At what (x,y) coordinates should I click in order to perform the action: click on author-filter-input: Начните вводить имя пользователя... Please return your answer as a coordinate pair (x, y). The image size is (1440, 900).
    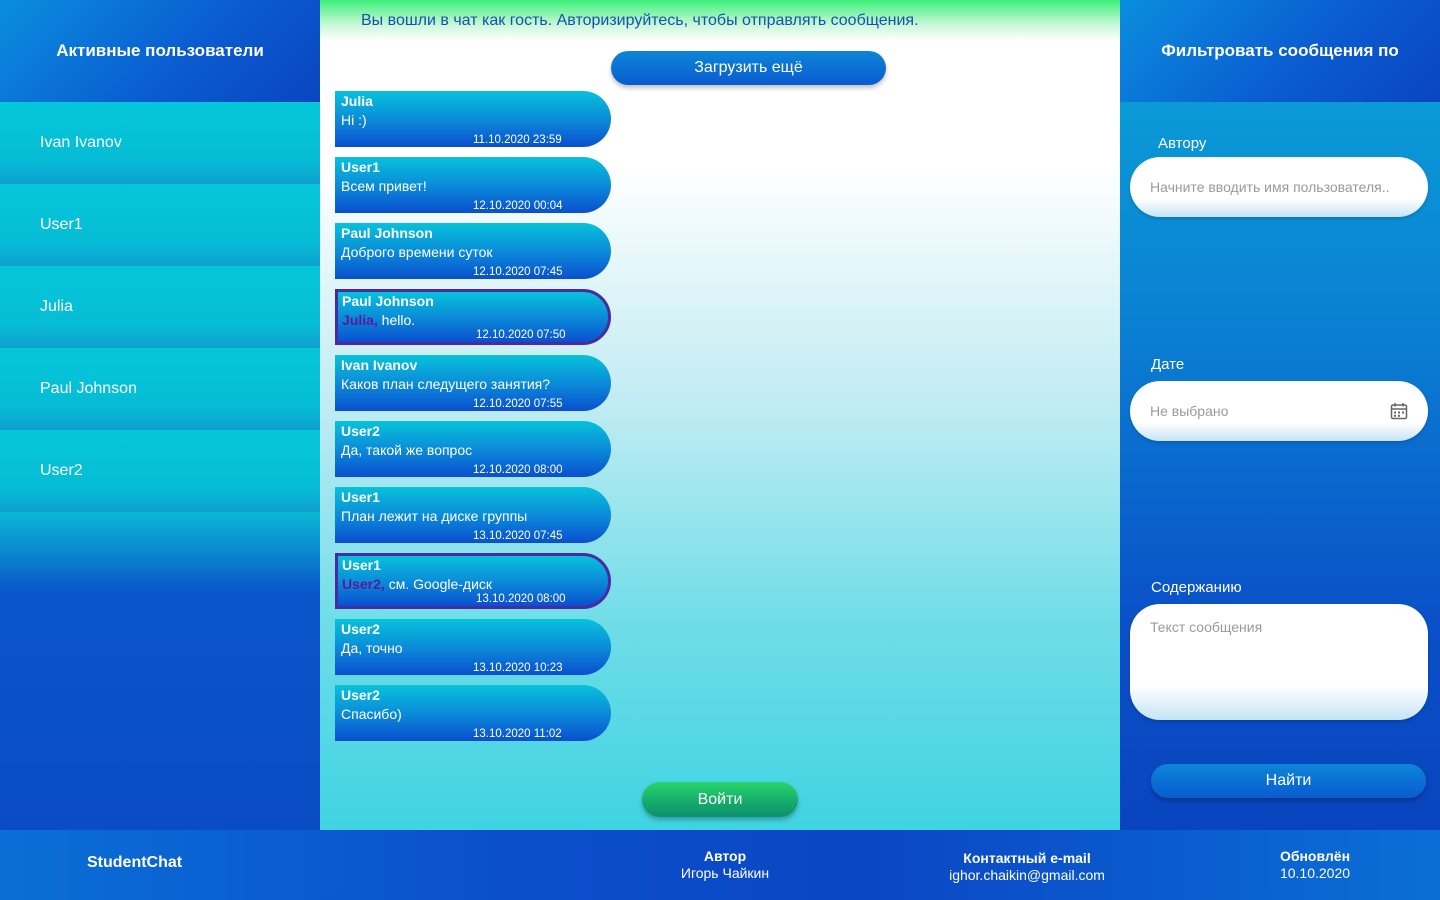
    Looking at the image, I should click on (1279, 187).